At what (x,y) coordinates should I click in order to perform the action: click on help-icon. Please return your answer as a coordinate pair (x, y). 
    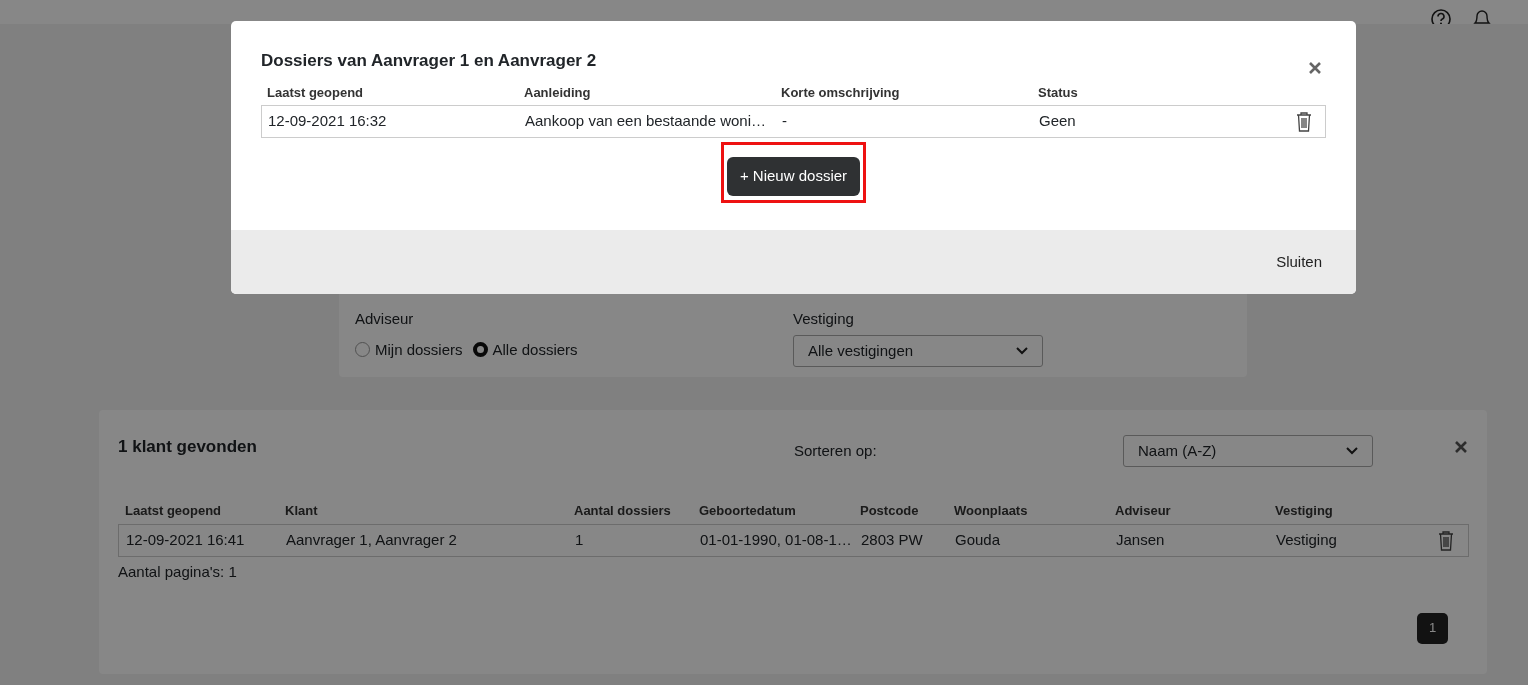
    Looking at the image, I should click on (1441, 16).